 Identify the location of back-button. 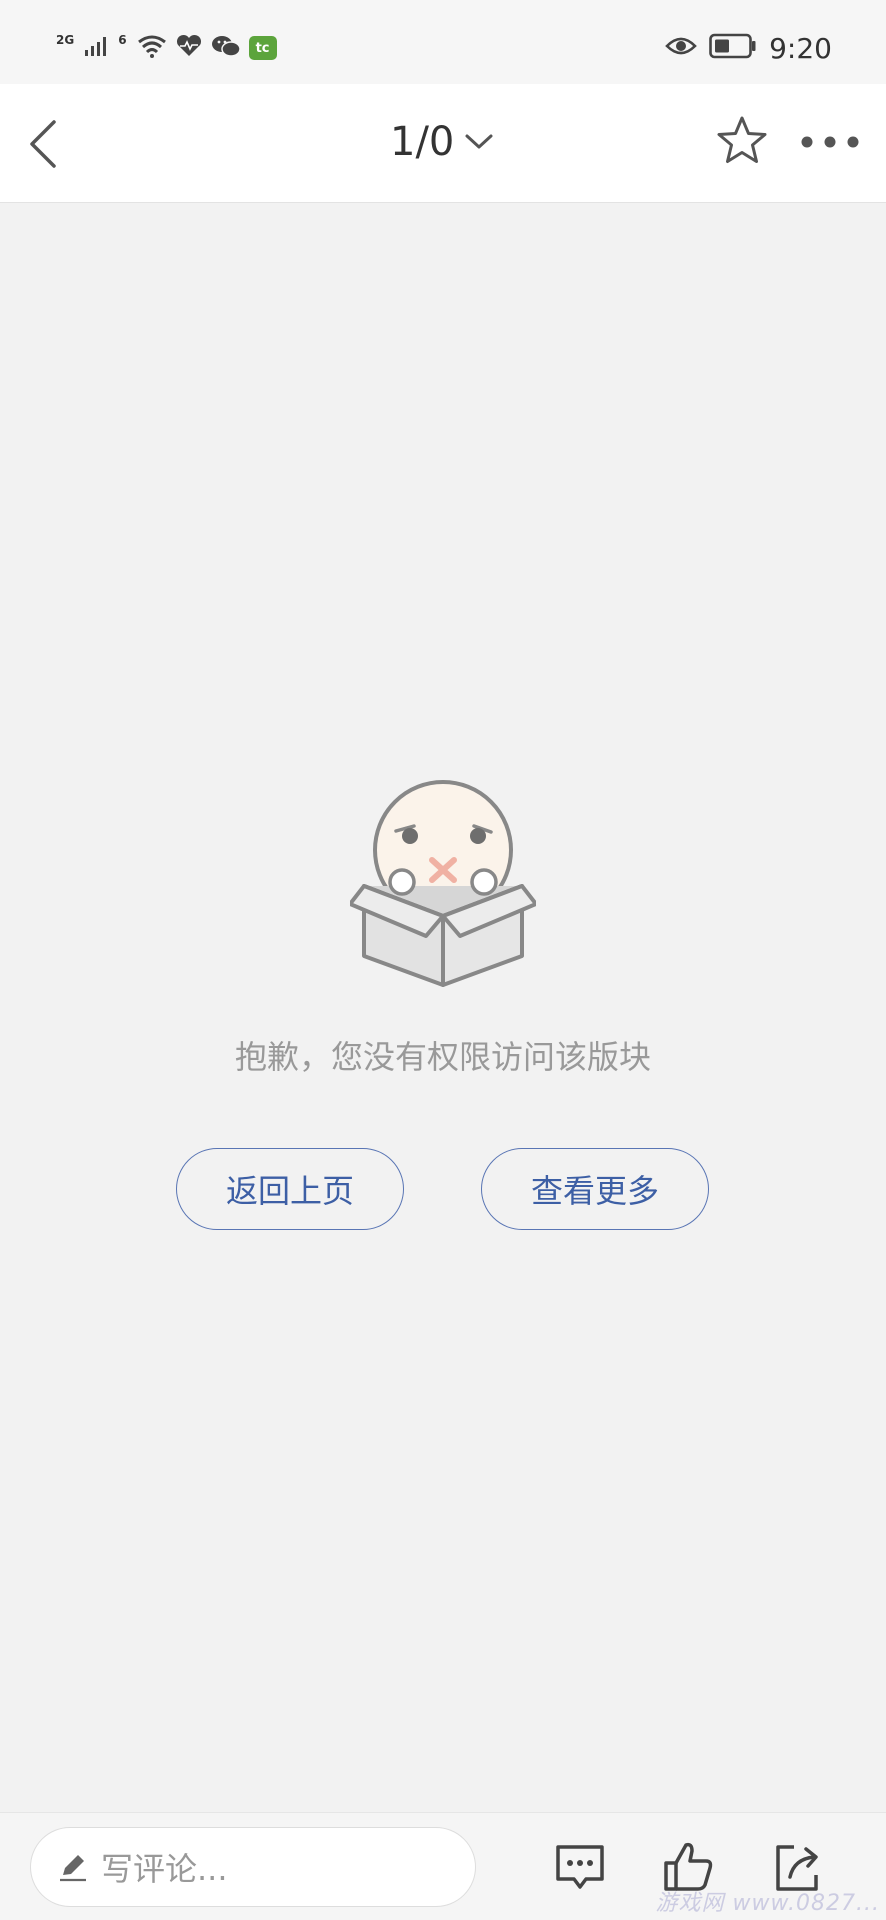
(50, 144).